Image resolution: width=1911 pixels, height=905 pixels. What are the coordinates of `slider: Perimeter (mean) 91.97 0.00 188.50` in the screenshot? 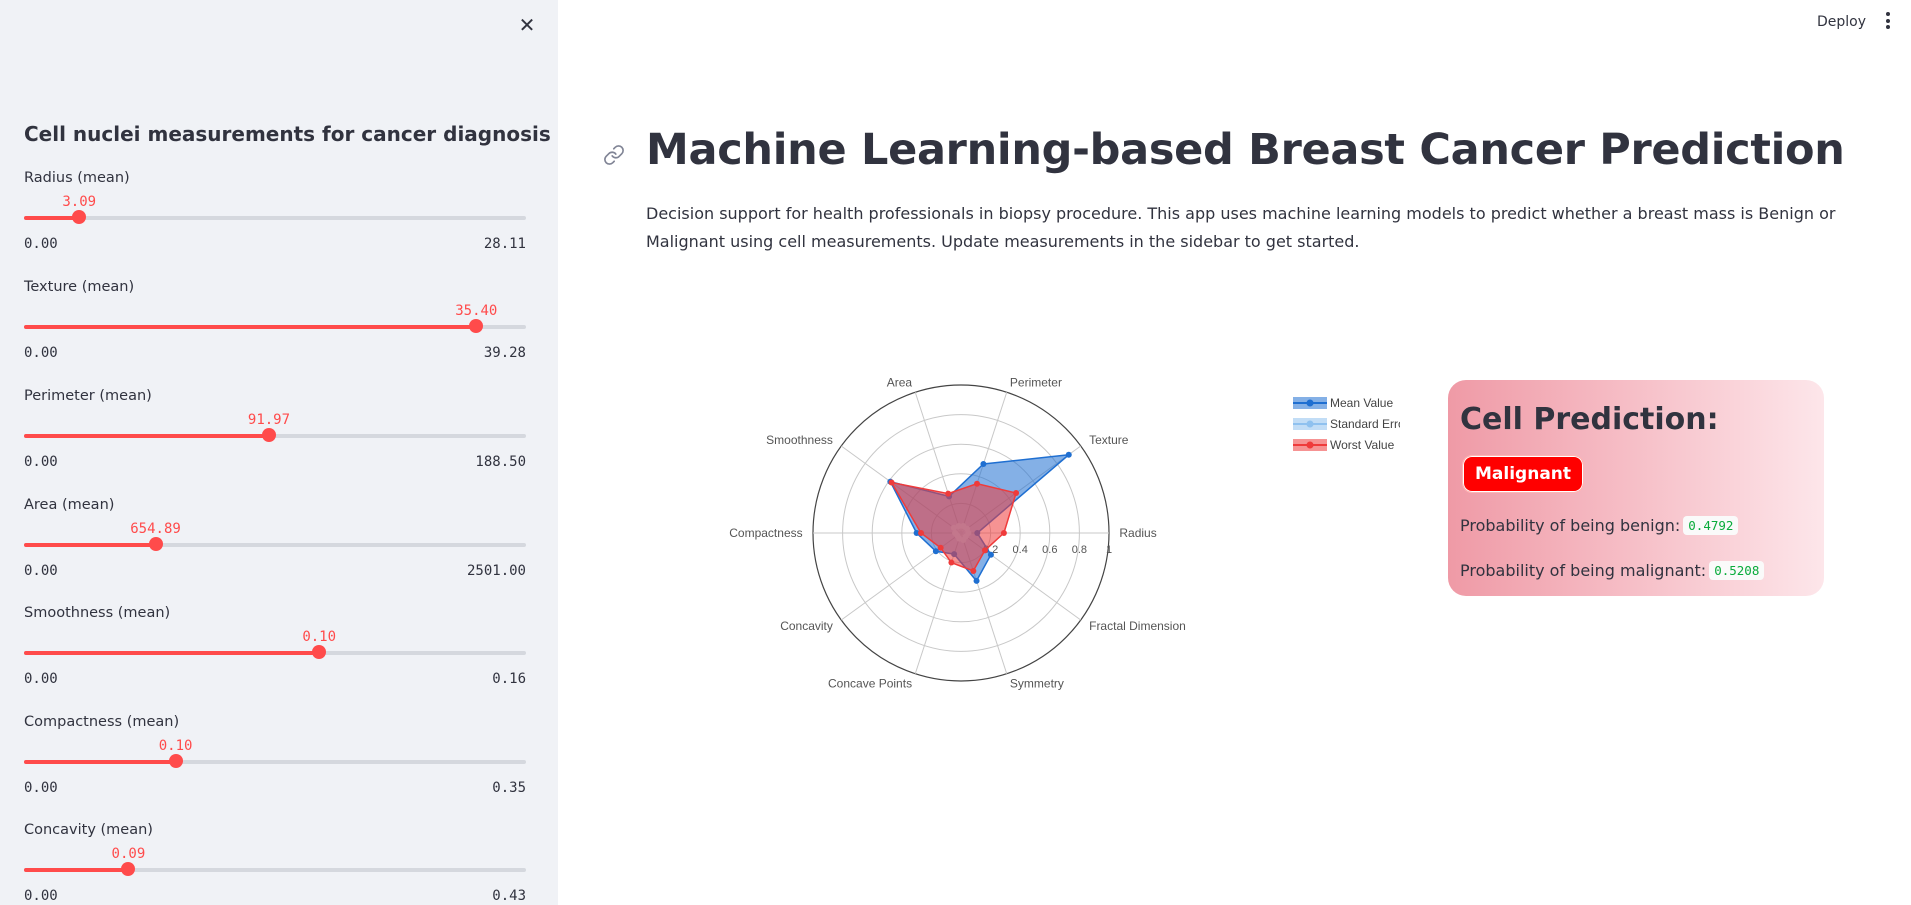 It's located at (275, 442).